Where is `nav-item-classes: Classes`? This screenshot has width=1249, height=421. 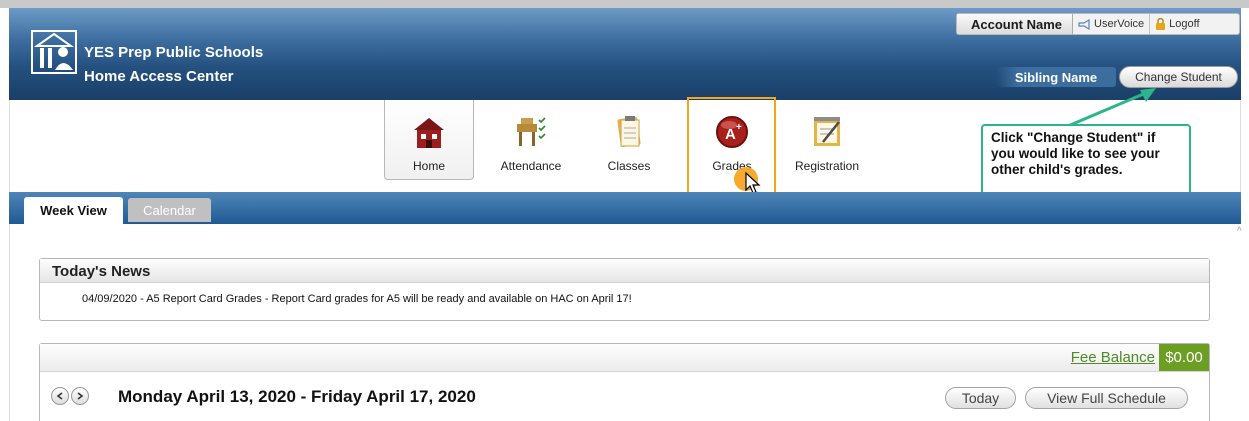
nav-item-classes: Classes is located at coordinates (629, 140).